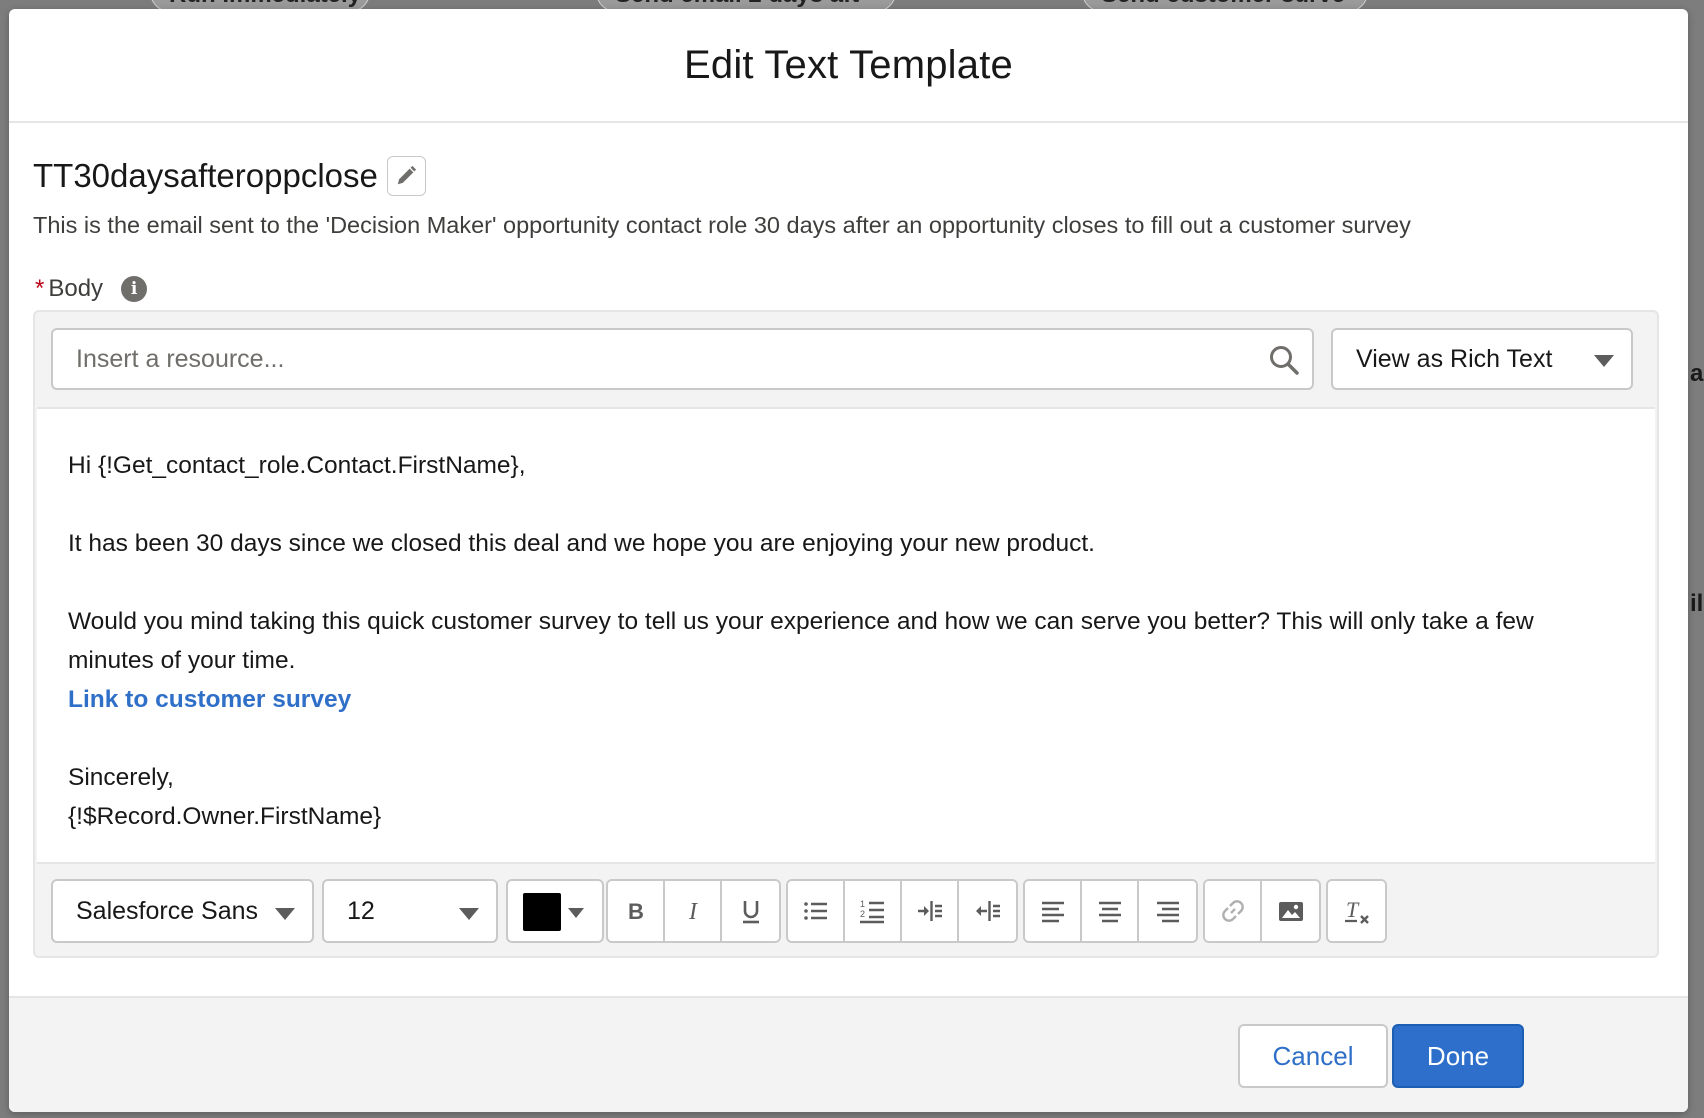 This screenshot has width=1704, height=1118. Describe the element at coordinates (542, 912) in the screenshot. I see `color-swatch` at that location.